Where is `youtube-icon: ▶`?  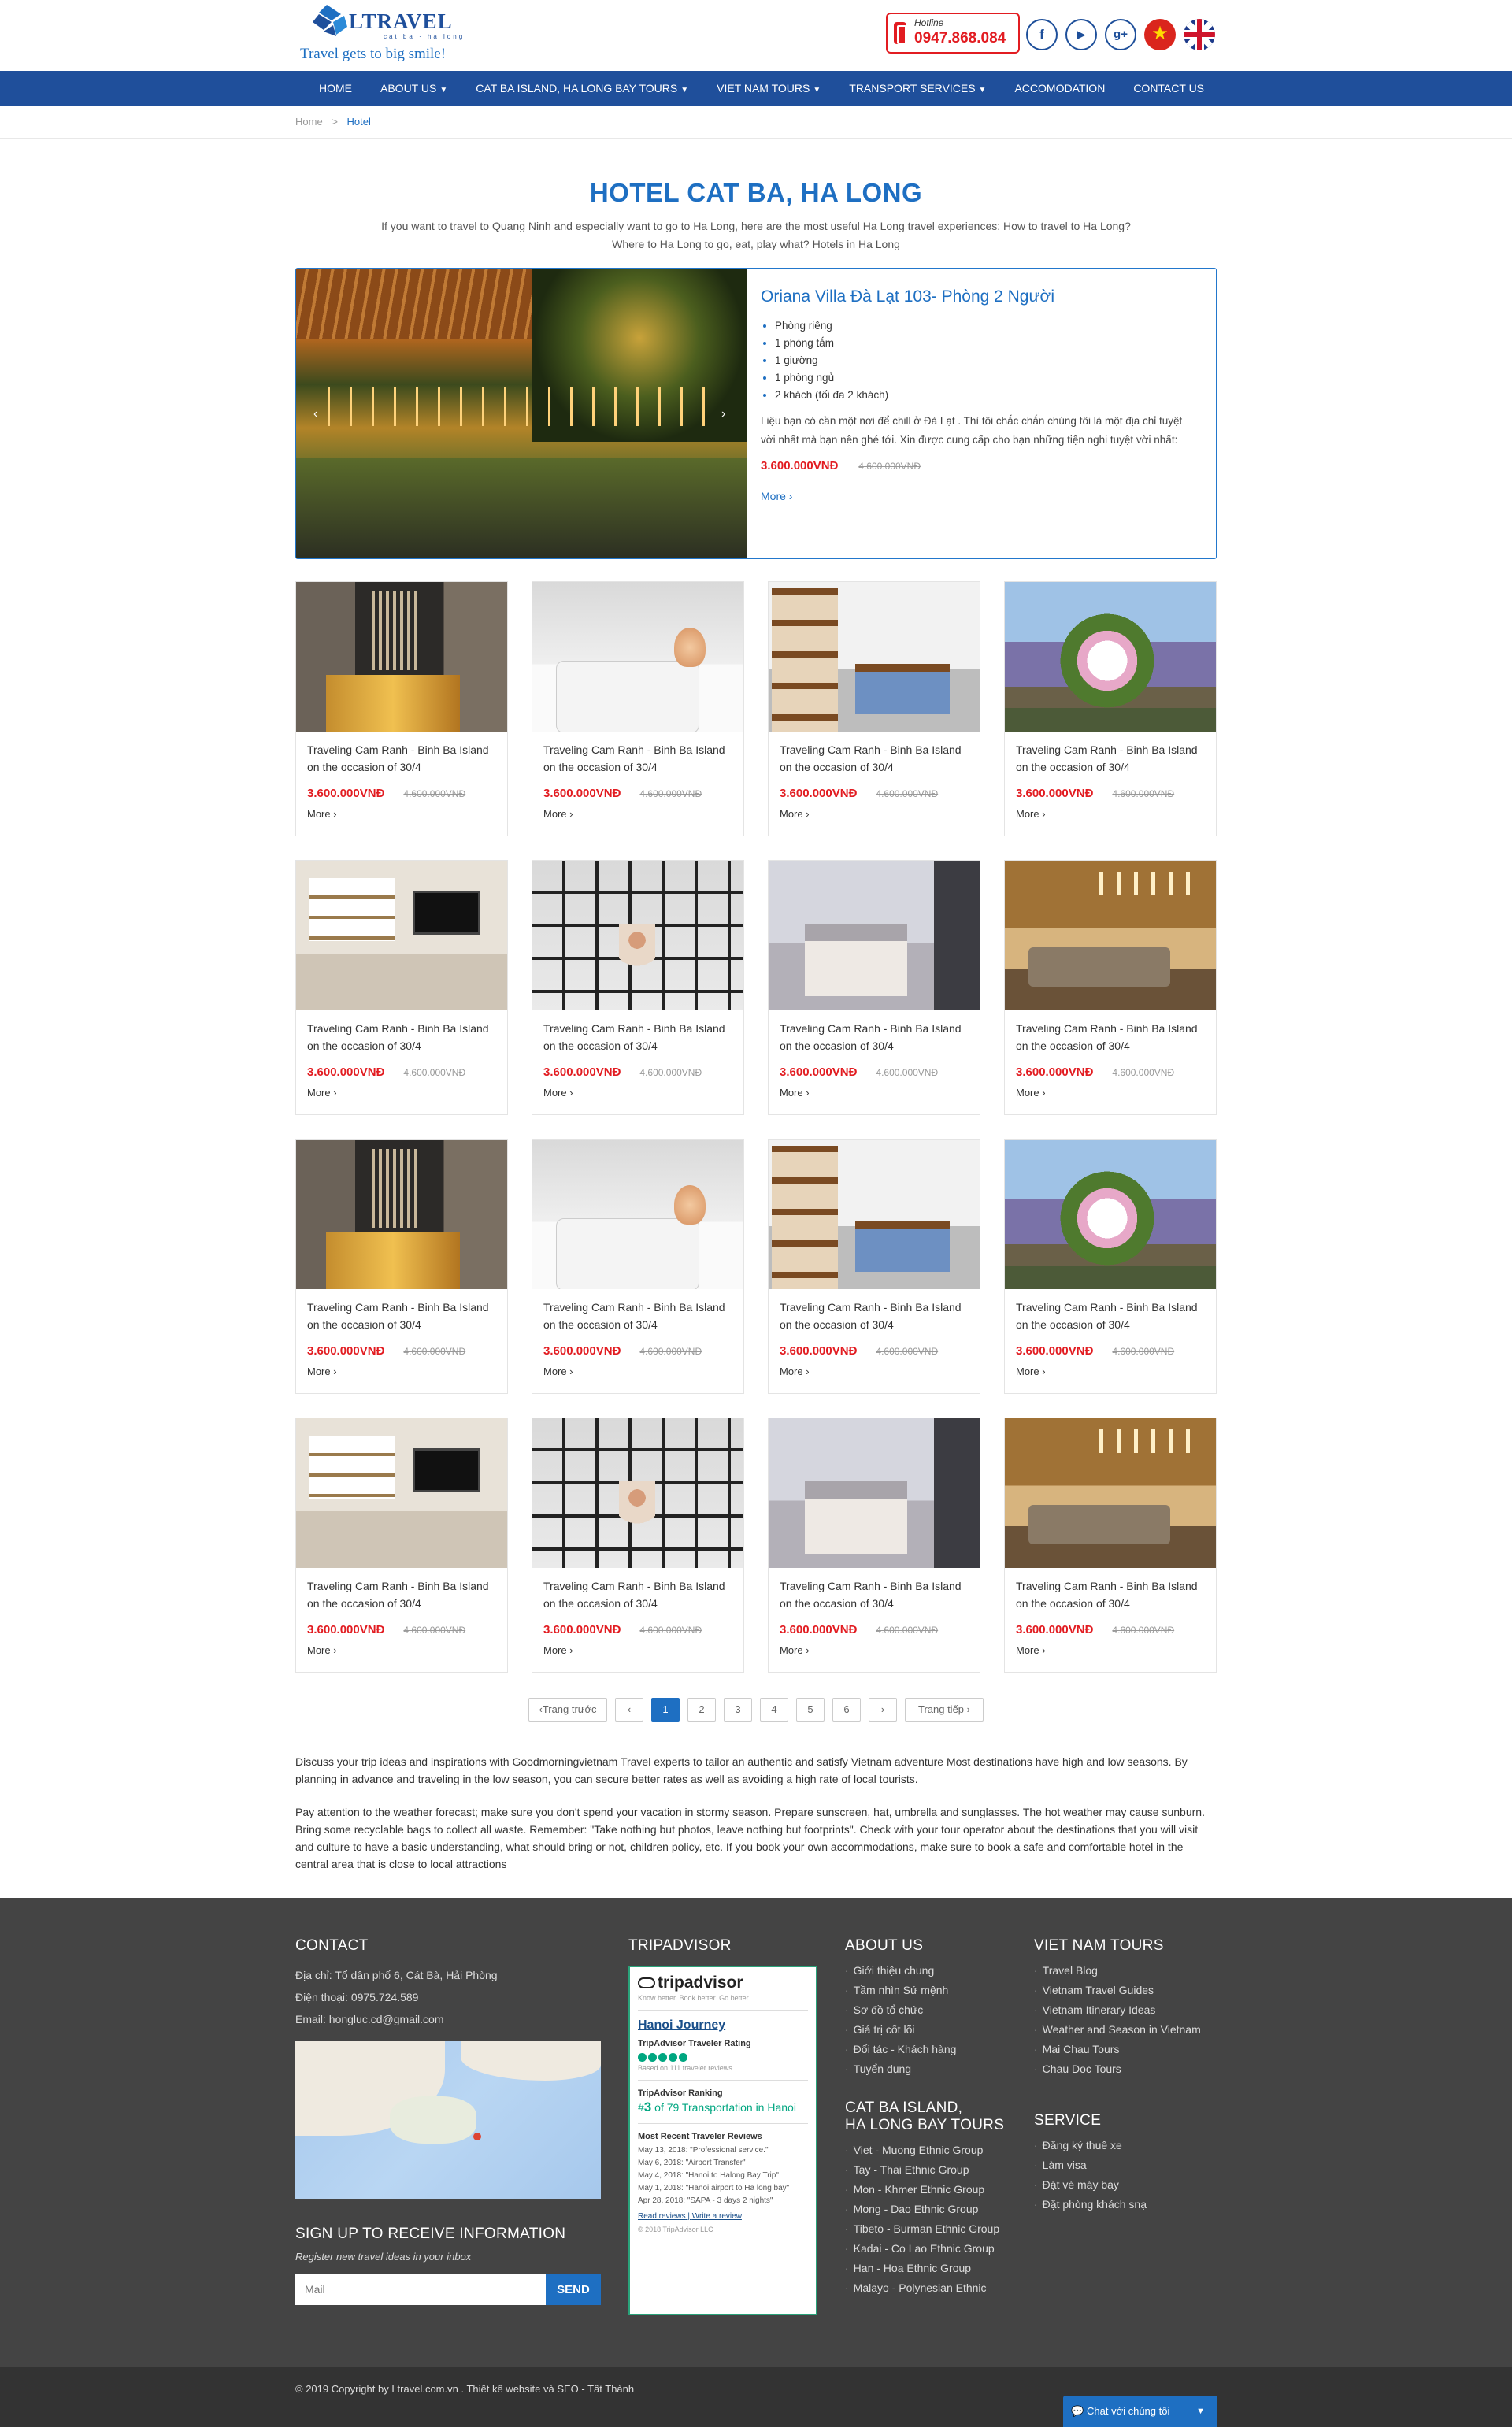 youtube-icon: ▶ is located at coordinates (1081, 34).